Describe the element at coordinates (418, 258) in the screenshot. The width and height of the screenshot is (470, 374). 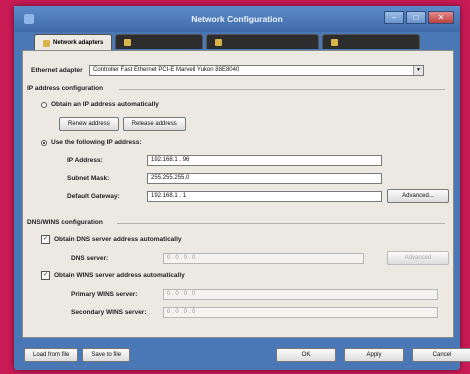
I see `dns-advanced-button: Advanced` at that location.